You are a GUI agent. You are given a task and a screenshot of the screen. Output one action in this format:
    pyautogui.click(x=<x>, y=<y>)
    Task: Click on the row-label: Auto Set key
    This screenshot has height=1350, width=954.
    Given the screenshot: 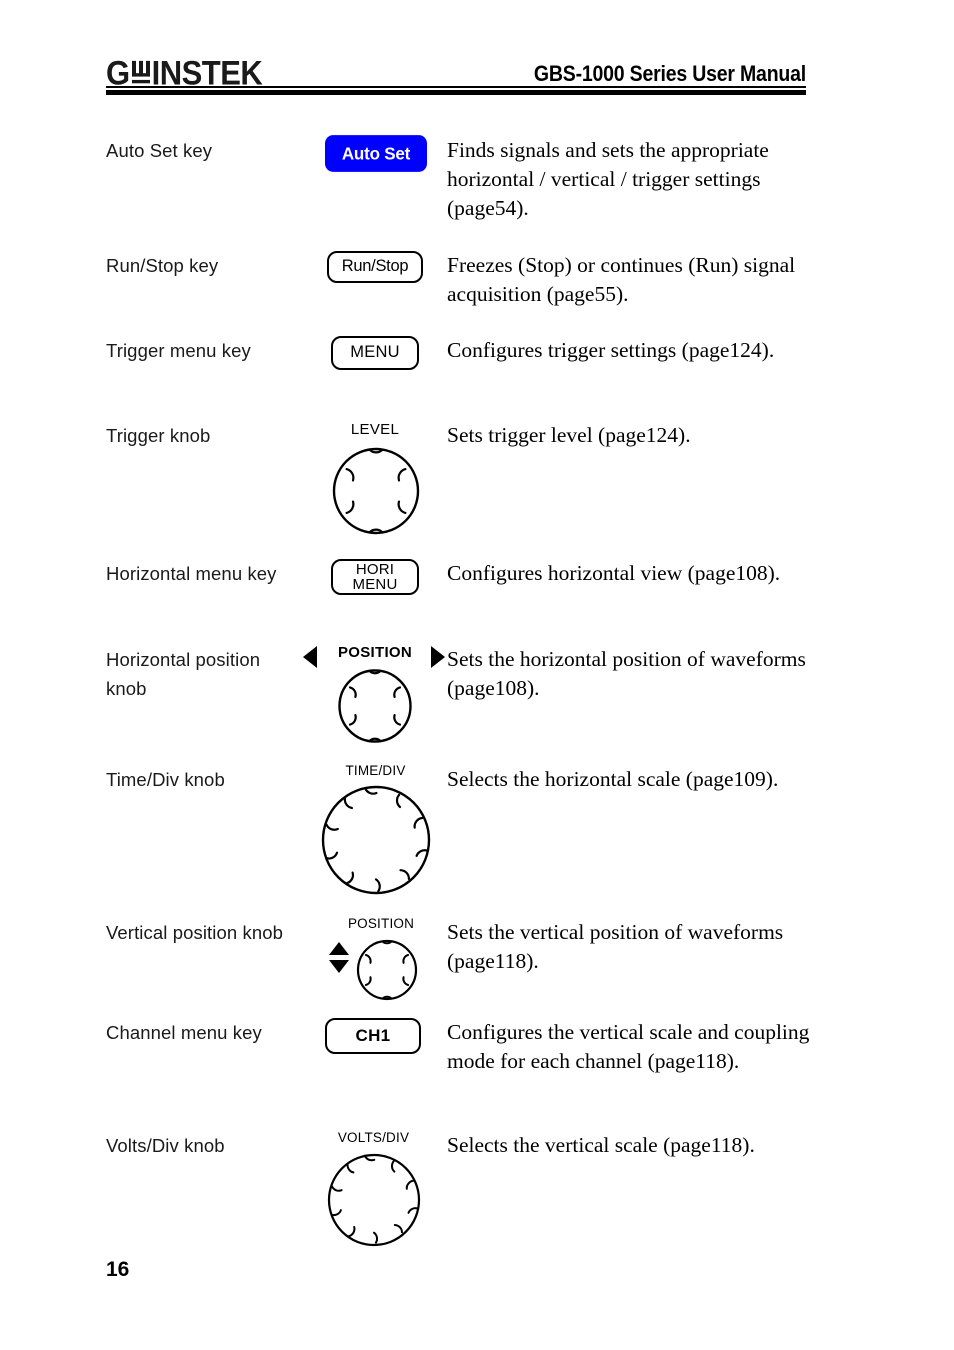 What is the action you would take?
    pyautogui.click(x=159, y=150)
    